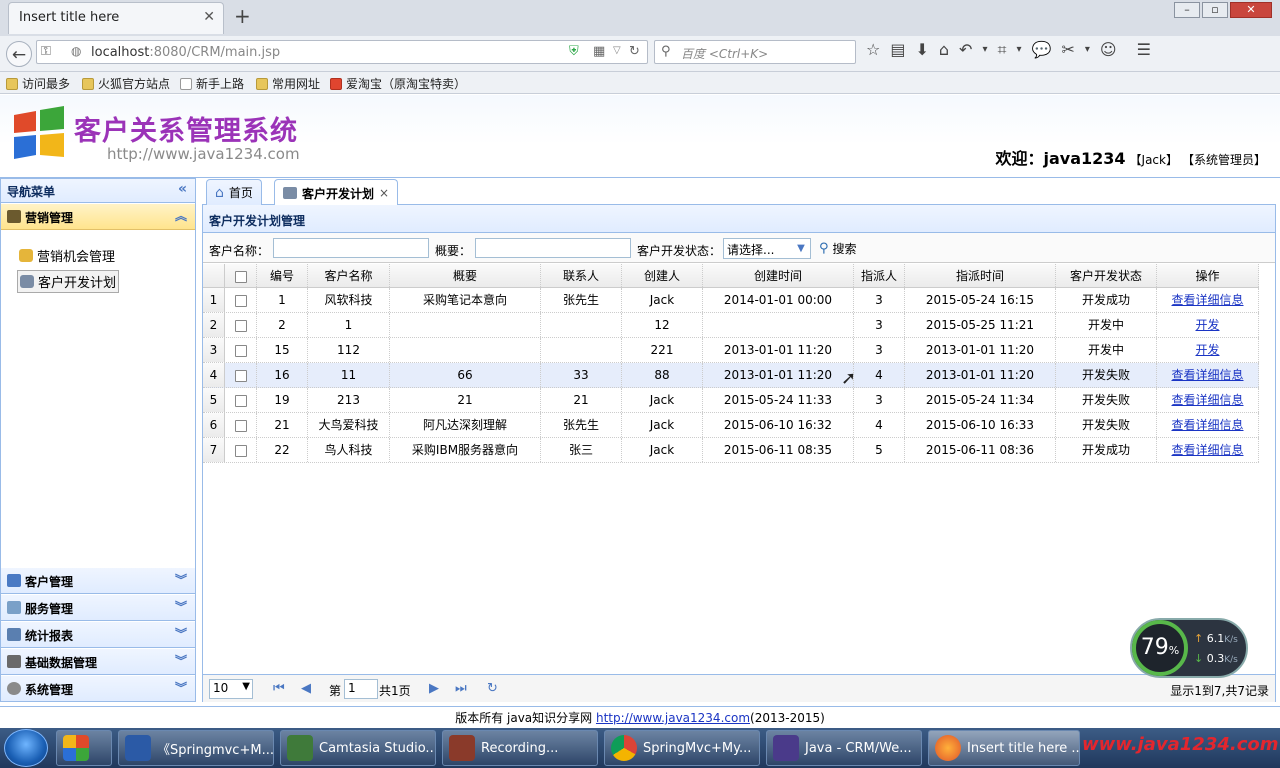 This screenshot has width=1280, height=768. Describe the element at coordinates (212, 83) in the screenshot. I see `bookmark-item: 新手上路` at that location.